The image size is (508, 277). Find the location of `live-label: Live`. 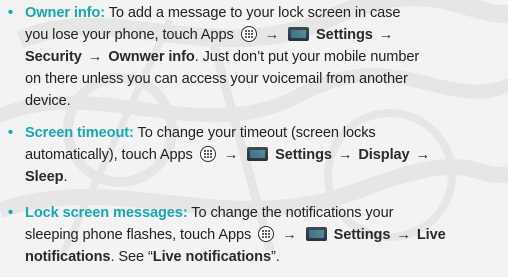

live-label: Live is located at coordinates (431, 235).